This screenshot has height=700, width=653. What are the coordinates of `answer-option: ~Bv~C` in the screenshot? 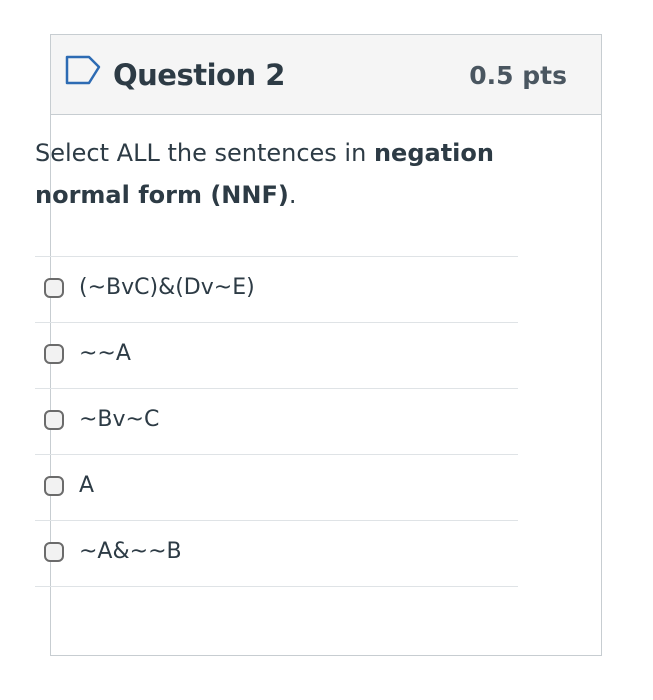 It's located at (276, 422).